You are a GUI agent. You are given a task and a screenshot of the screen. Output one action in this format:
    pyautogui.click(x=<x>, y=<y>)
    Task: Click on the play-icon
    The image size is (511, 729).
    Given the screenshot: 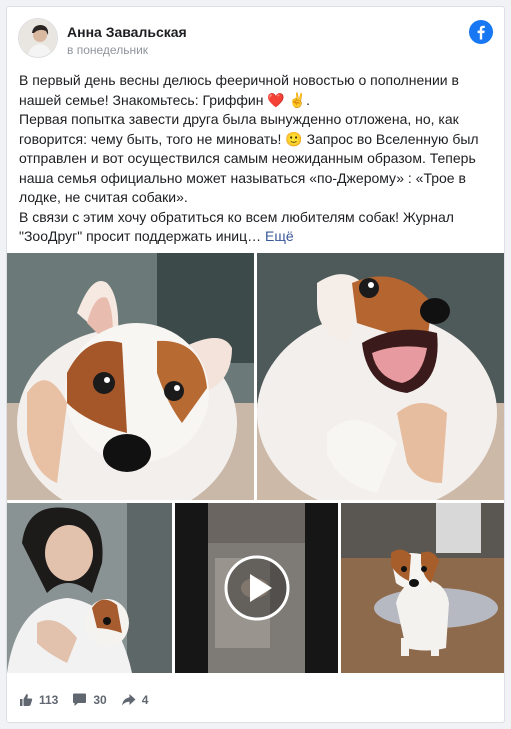 What is the action you would take?
    pyautogui.click(x=257, y=588)
    